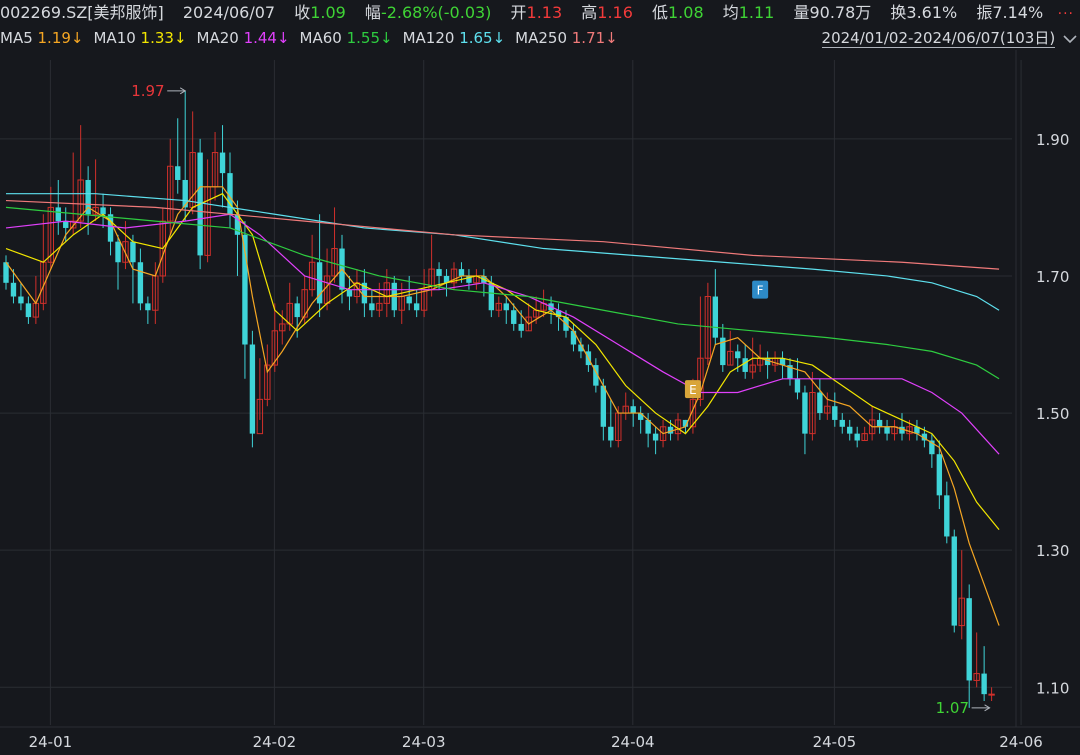 Image resolution: width=1080 pixels, height=755 pixels. What do you see at coordinates (693, 390) in the screenshot?
I see `event-marker-label: E` at bounding box center [693, 390].